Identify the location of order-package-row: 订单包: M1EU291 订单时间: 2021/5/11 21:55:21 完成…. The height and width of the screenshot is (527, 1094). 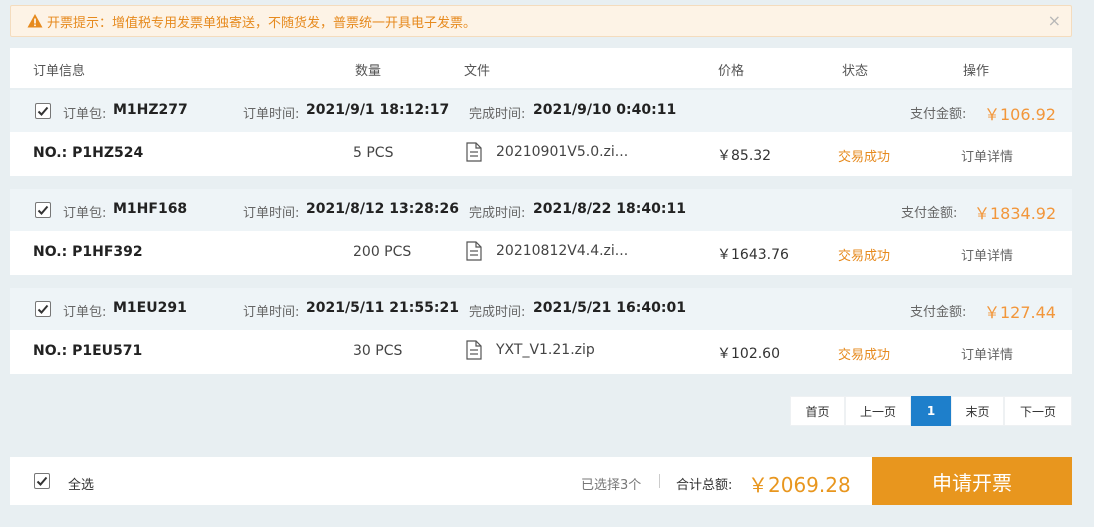
(541, 309).